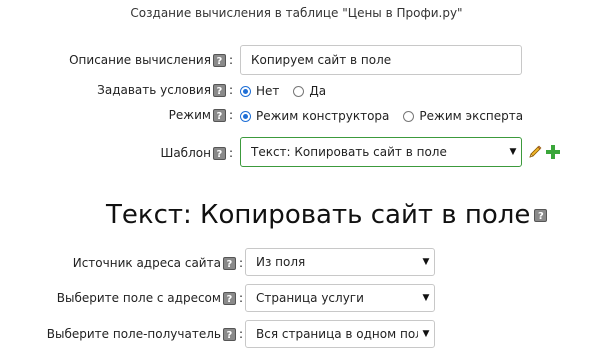 This screenshot has width=593, height=361. I want to click on mode-label-row: Режим ? :, so click(200, 115).